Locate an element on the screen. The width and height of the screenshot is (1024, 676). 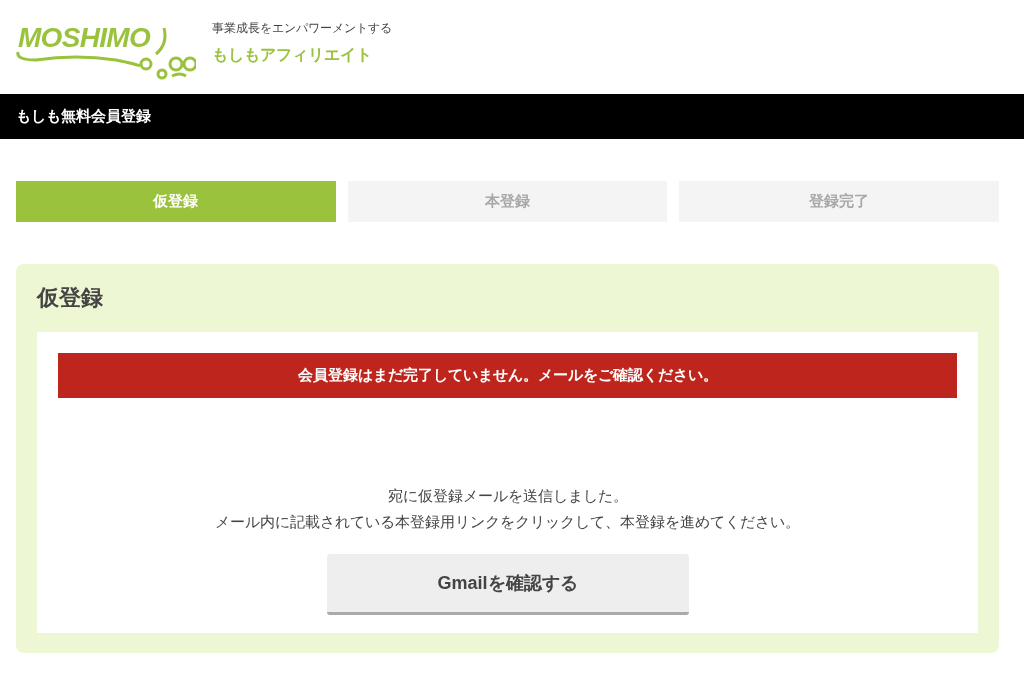
tagline: 事業成長をエンパワーメントする is located at coordinates (302, 28).